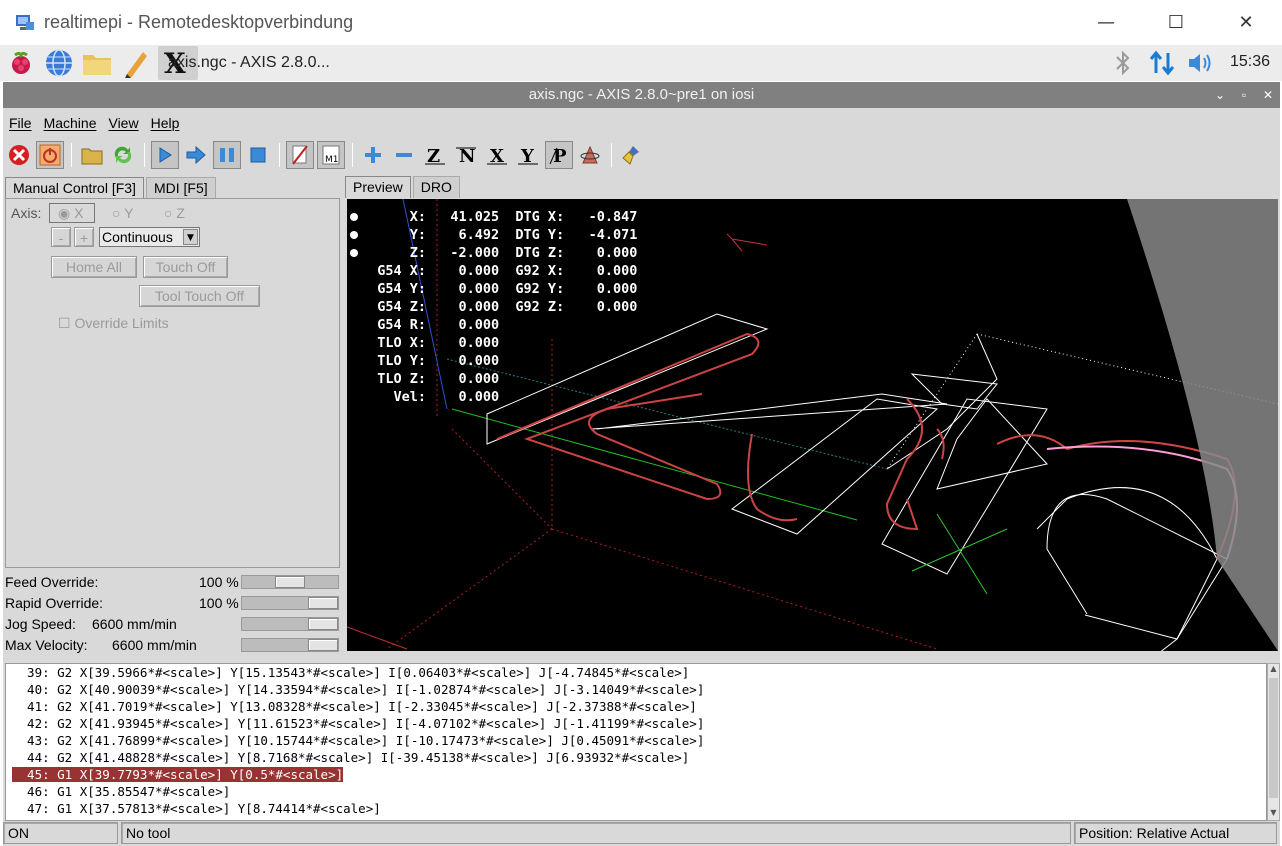  Describe the element at coordinates (54, 603) in the screenshot. I see `rapid-override-label: Rapid Override:` at that location.